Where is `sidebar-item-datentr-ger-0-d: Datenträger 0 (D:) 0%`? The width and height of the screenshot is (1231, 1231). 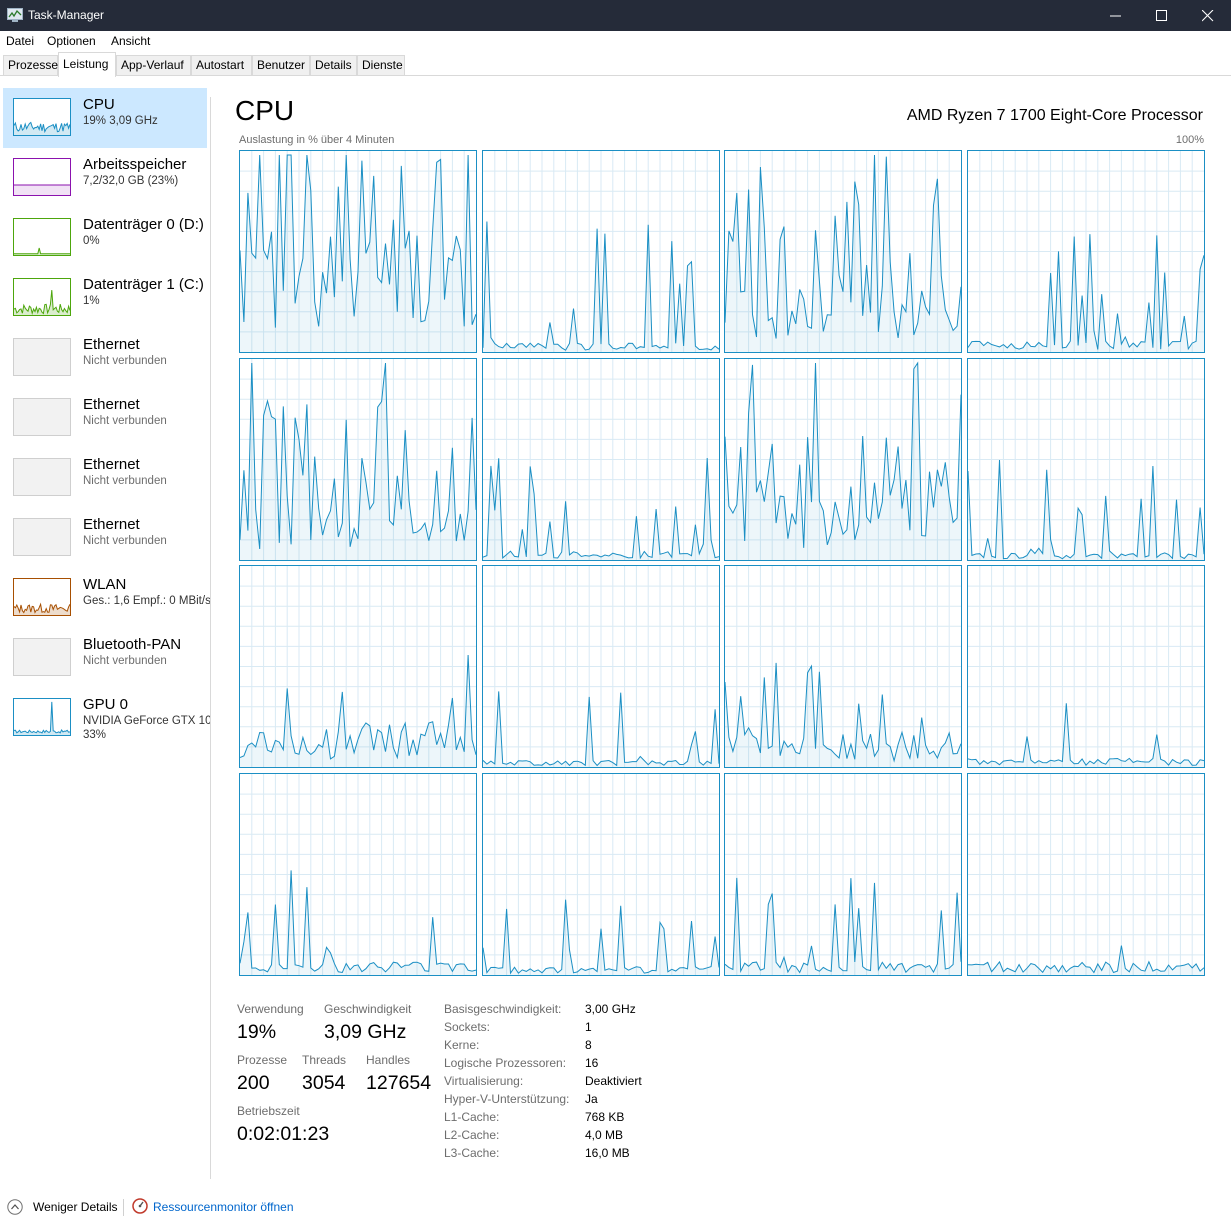 sidebar-item-datentr-ger-0-d: Datenträger 0 (D:) 0% is located at coordinates (105, 238).